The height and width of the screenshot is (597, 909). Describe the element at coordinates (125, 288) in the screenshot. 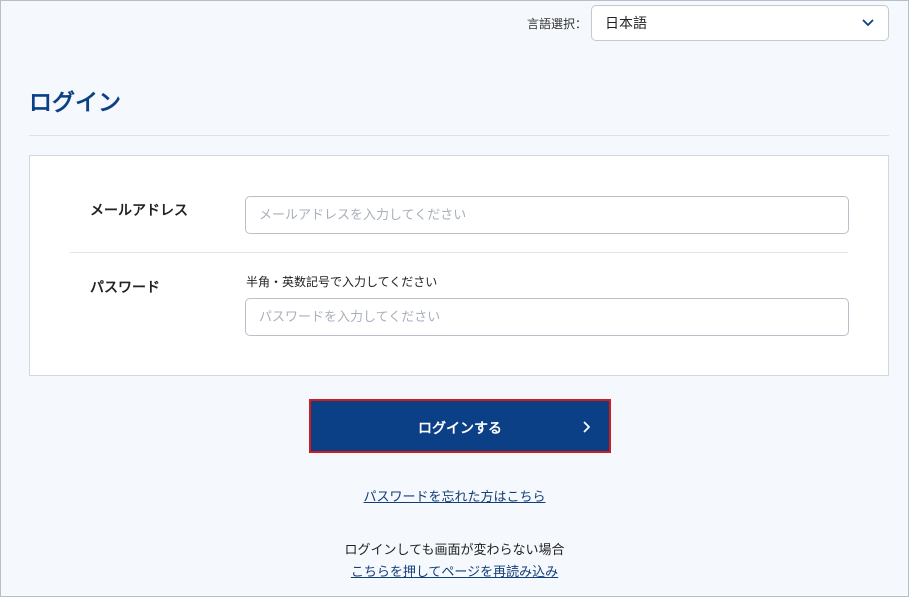

I see `password-label: パスワード` at that location.